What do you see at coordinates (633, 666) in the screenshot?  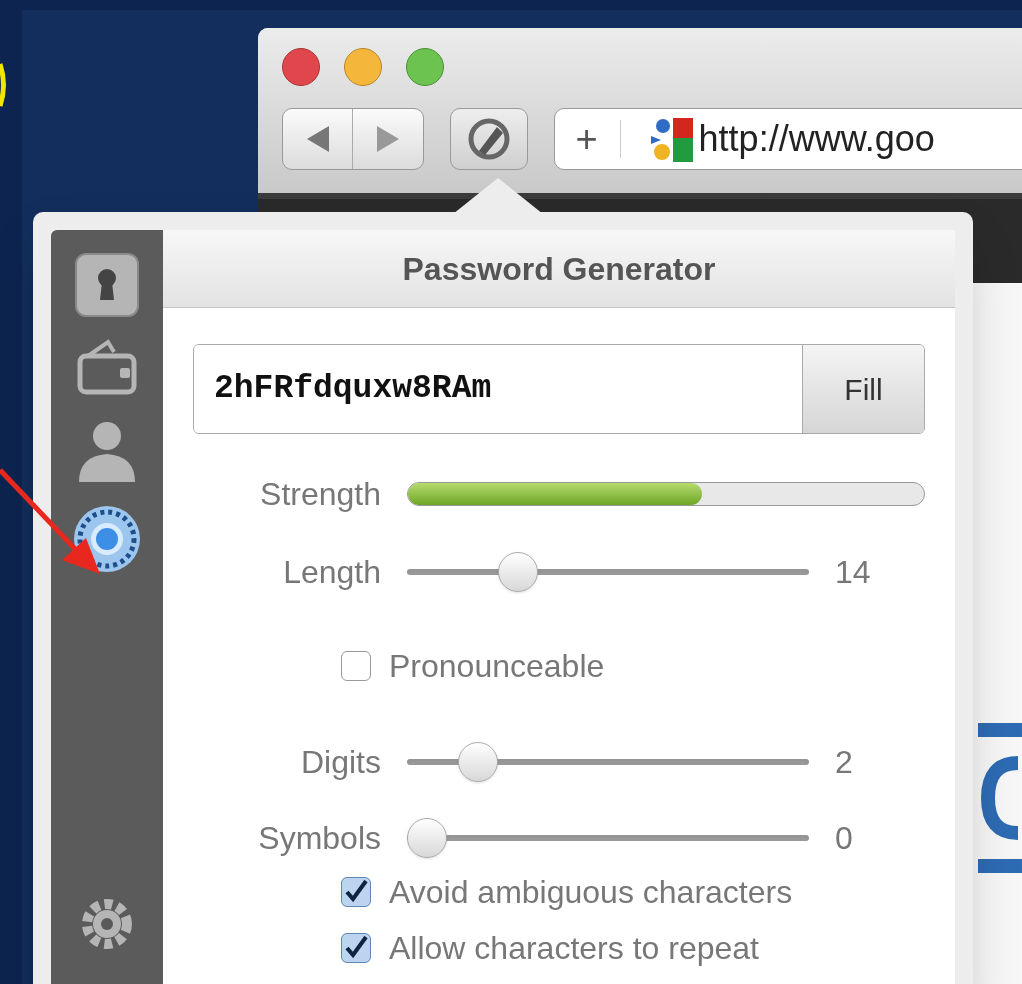 I see `pronounceable-option: Pronounceable` at bounding box center [633, 666].